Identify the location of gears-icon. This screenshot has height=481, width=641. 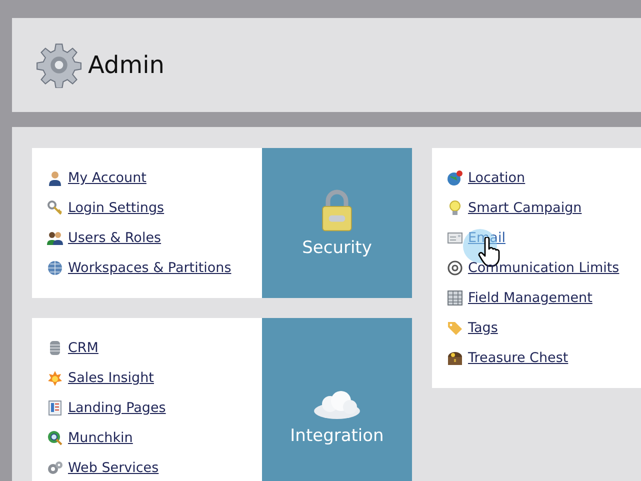
(55, 468).